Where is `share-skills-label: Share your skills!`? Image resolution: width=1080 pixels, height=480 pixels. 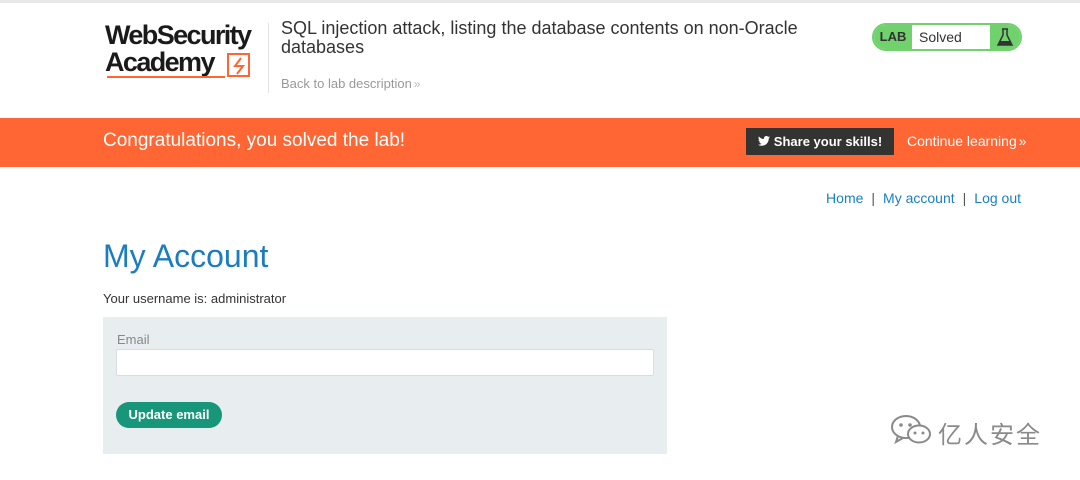
share-skills-label: Share your skills! is located at coordinates (828, 141).